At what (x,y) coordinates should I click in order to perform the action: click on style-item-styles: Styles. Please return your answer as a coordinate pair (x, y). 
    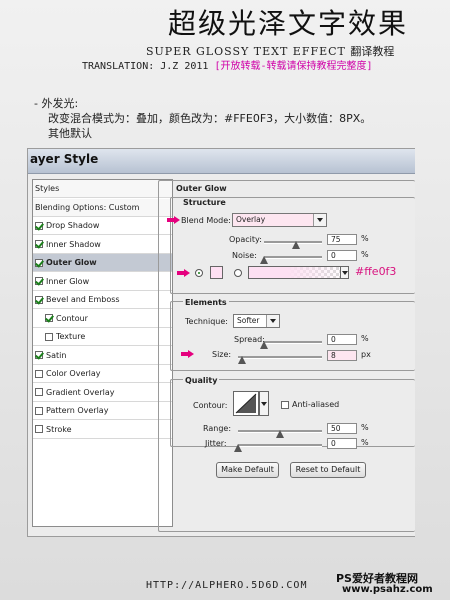
    Looking at the image, I should click on (102, 189).